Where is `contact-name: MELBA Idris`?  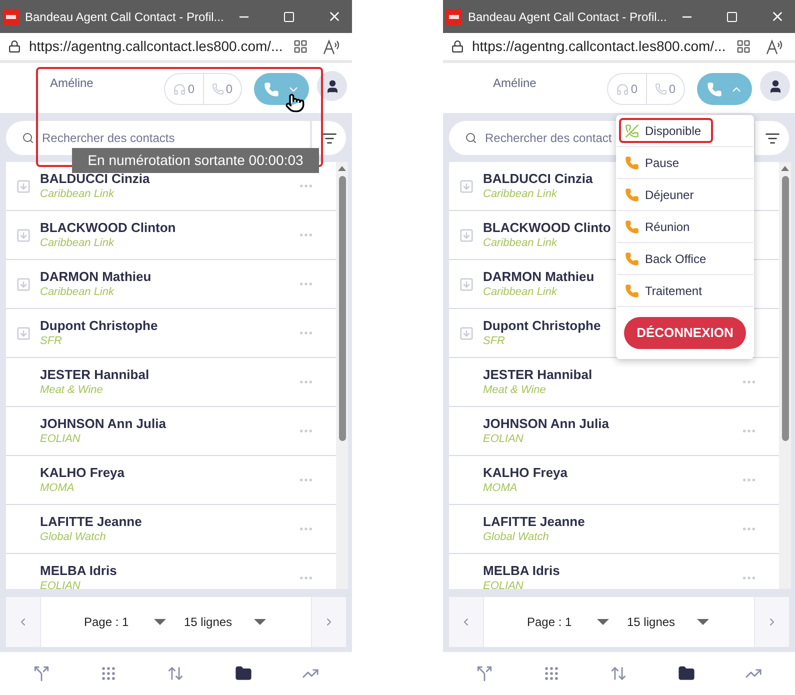 contact-name: MELBA Idris is located at coordinates (521, 570).